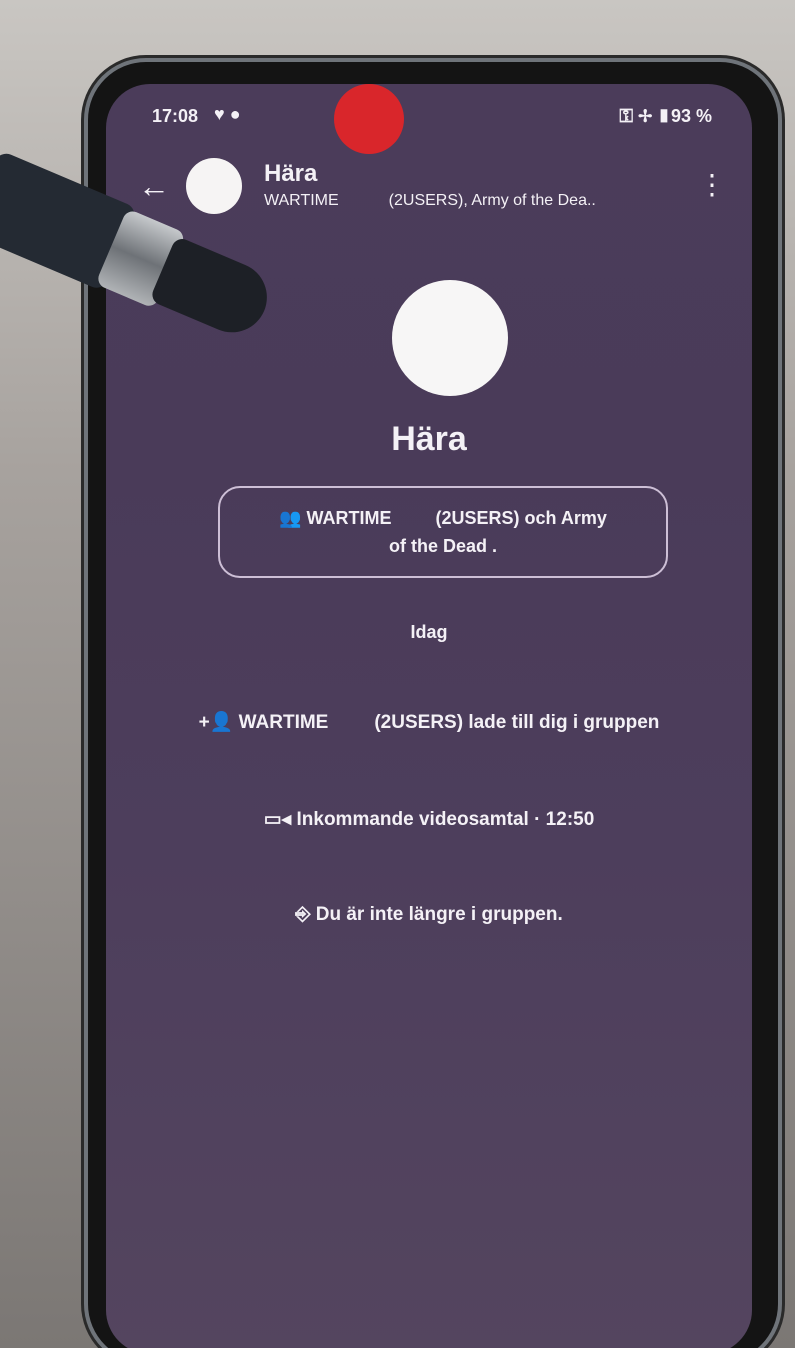  What do you see at coordinates (369, 119) in the screenshot?
I see `screen-record-dot` at bounding box center [369, 119].